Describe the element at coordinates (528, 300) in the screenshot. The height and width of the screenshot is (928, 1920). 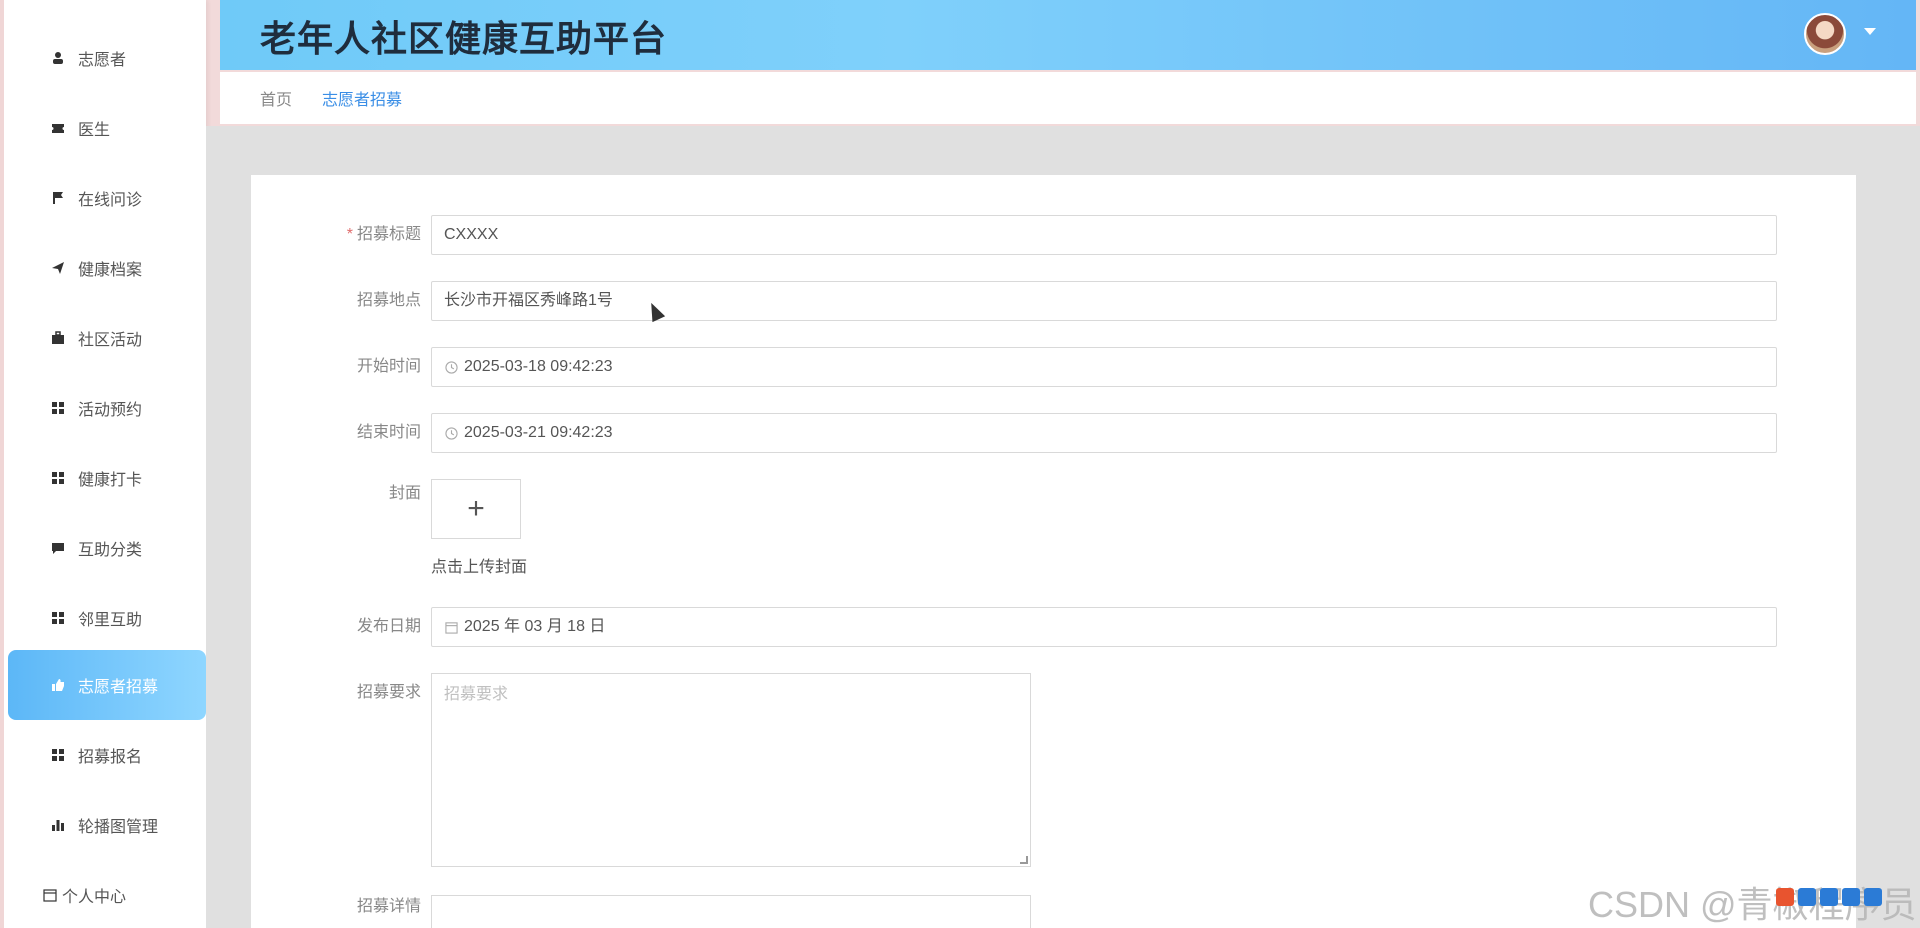
I see `location-input-value: 长沙市开福区秀峰路1号` at that location.